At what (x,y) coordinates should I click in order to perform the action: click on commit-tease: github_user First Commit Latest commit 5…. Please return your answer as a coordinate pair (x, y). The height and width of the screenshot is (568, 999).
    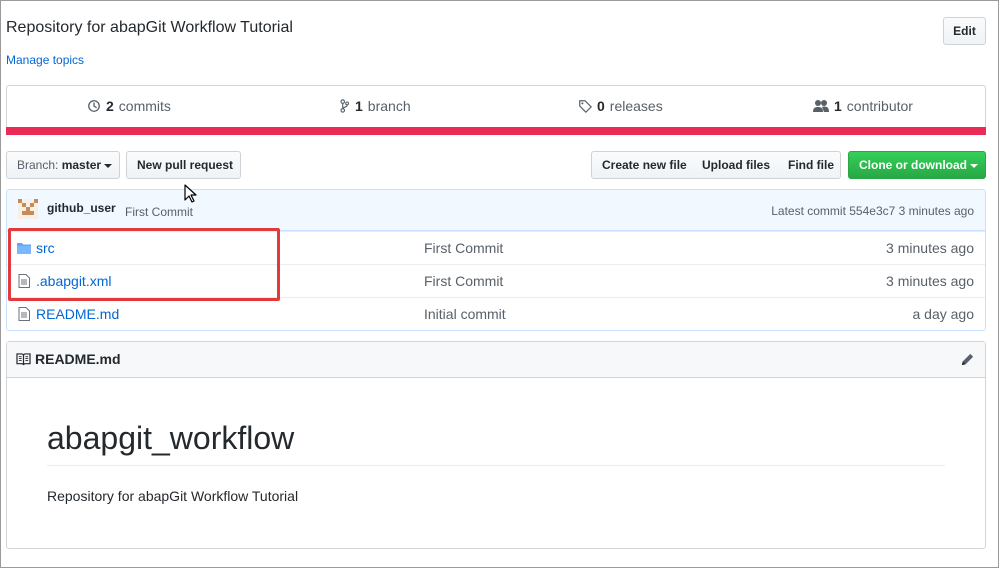
    Looking at the image, I should click on (496, 210).